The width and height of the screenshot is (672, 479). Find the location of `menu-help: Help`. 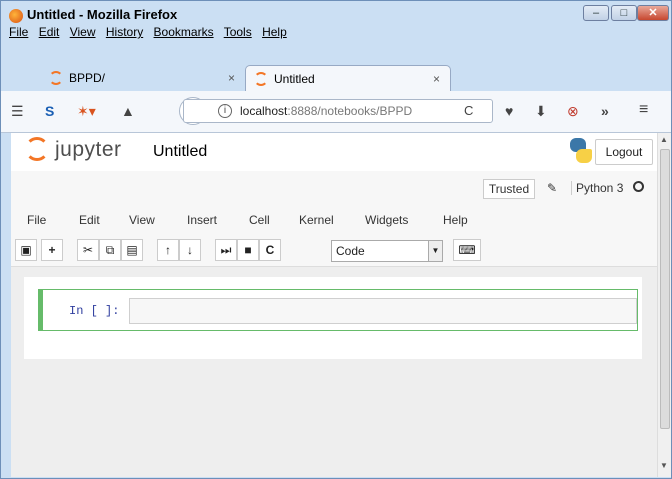

menu-help: Help is located at coordinates (274, 32).